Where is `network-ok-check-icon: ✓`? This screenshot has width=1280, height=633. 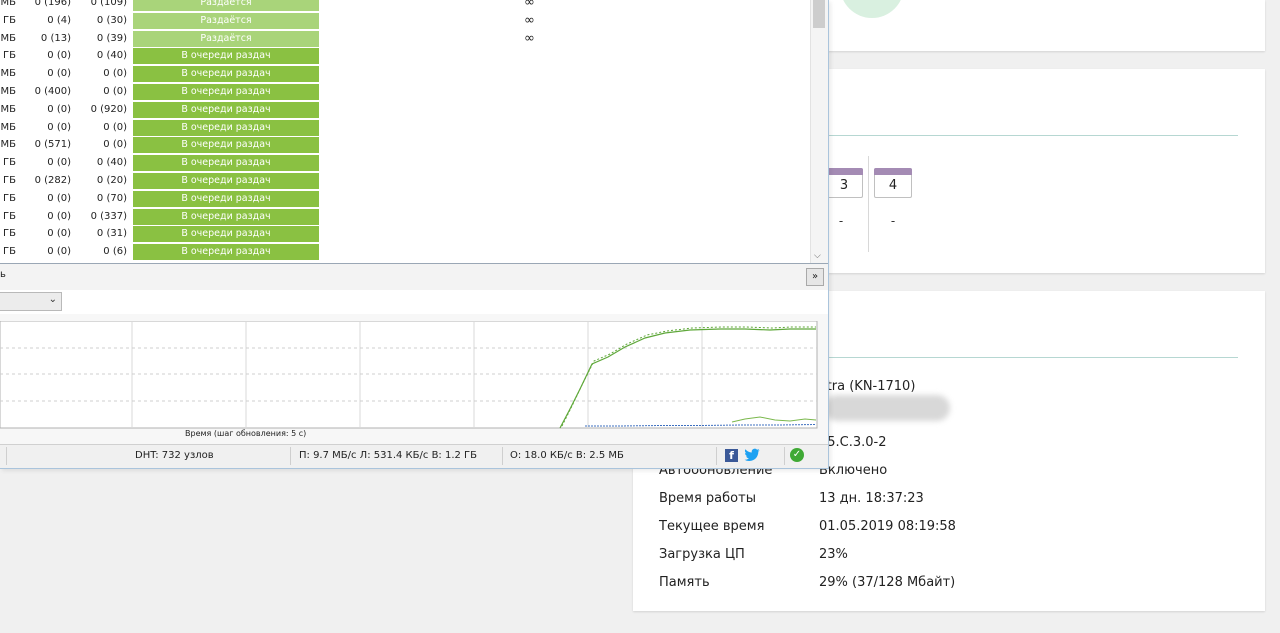
network-ok-check-icon: ✓ is located at coordinates (797, 455).